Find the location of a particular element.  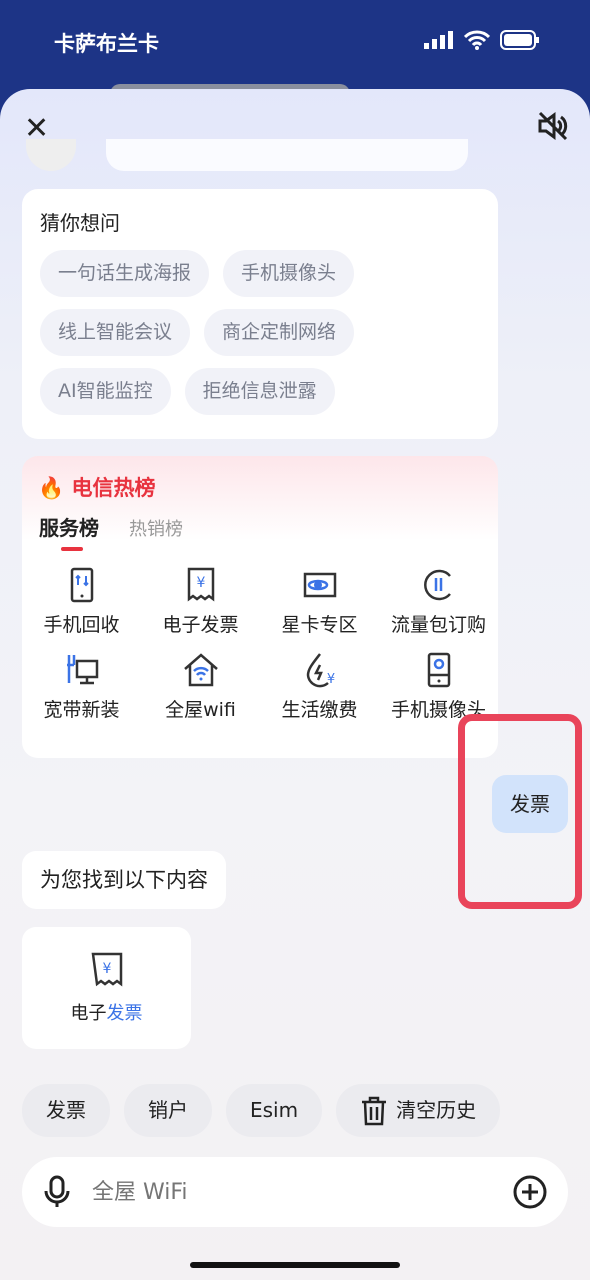

result-card-invoice: ¥ 电子发票 is located at coordinates (106, 988).